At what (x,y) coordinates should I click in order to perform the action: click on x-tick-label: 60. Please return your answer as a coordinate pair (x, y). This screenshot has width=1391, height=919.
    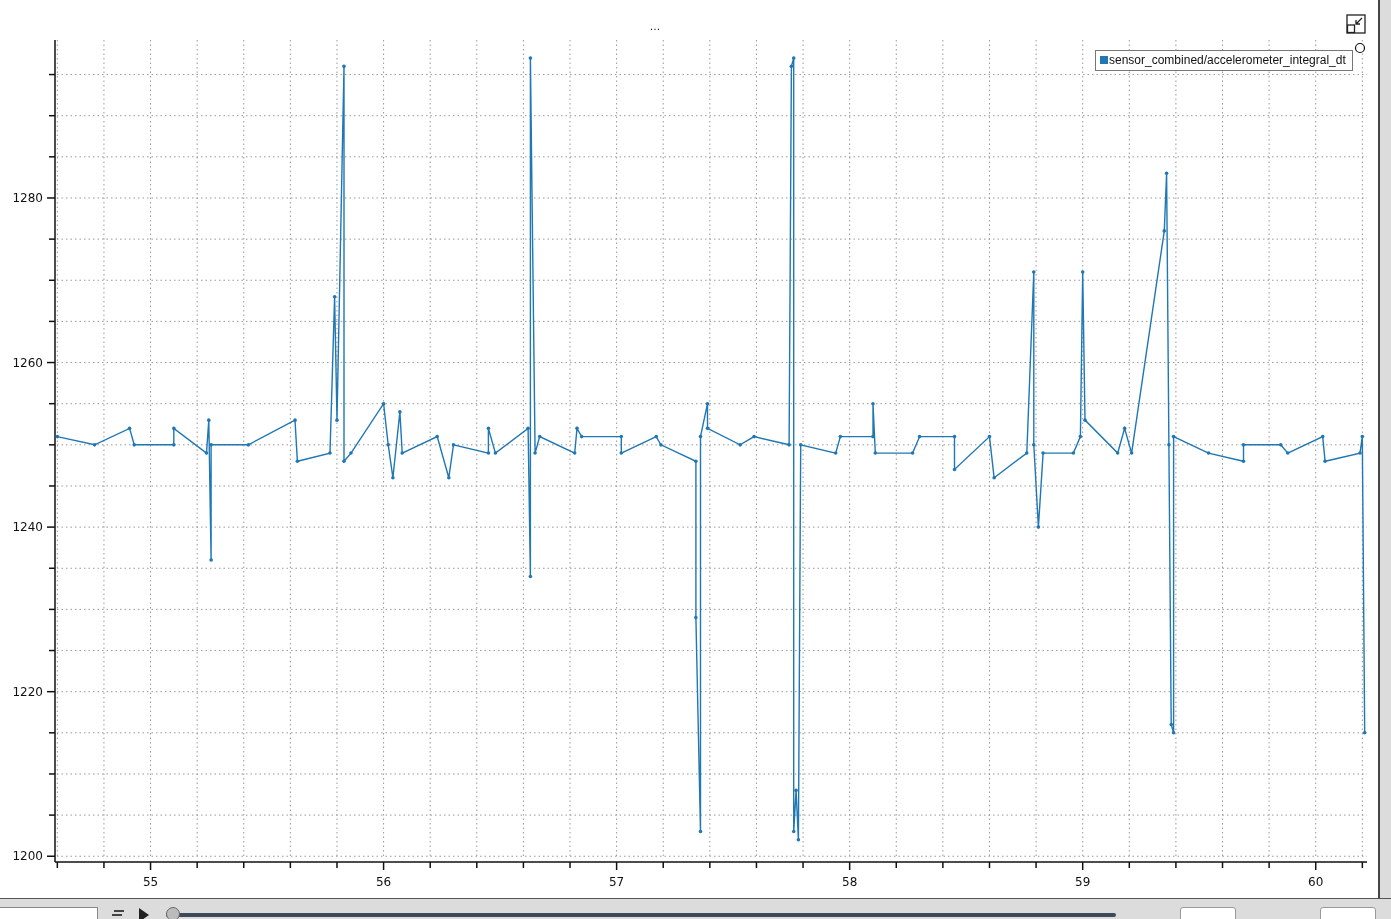
    Looking at the image, I should click on (1316, 882).